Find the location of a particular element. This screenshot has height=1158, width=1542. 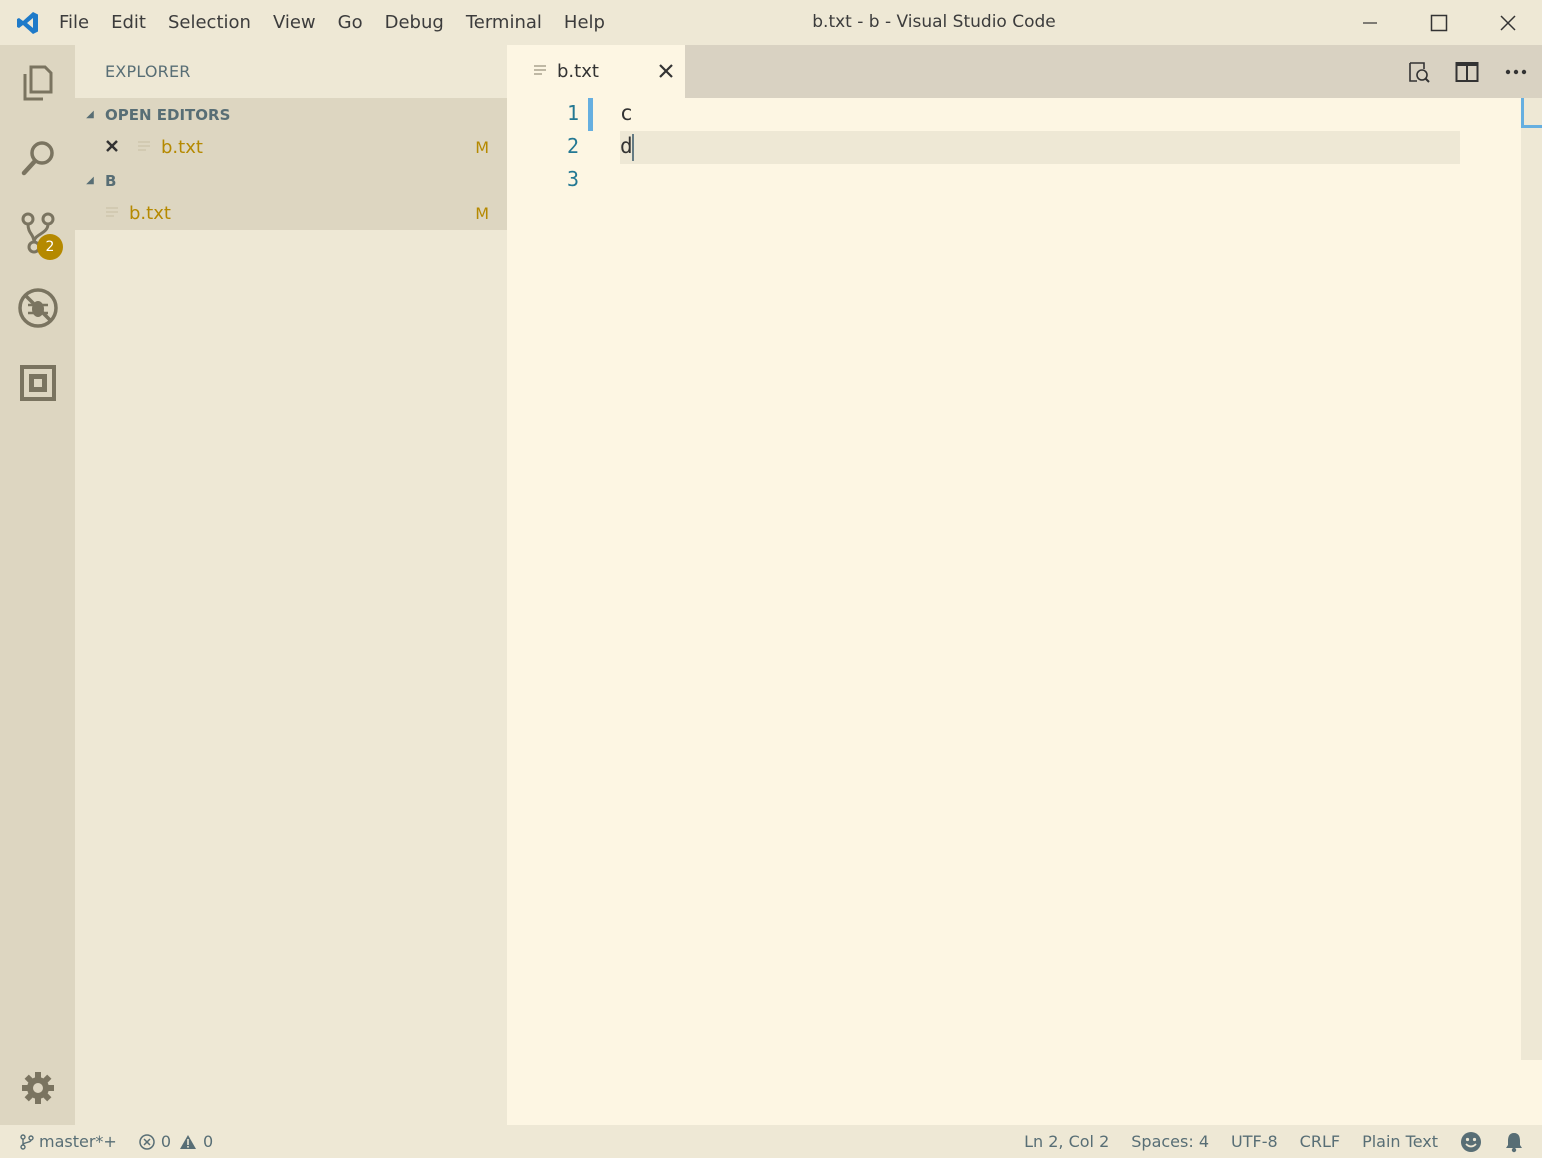

minimize-button is located at coordinates (1369, 22).